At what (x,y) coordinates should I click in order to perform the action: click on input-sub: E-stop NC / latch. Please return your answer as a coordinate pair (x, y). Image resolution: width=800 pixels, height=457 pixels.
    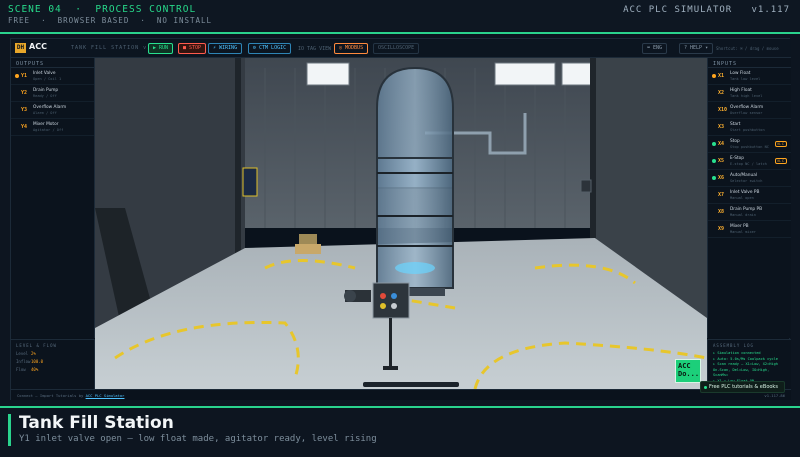
    Looking at the image, I should click on (748, 164).